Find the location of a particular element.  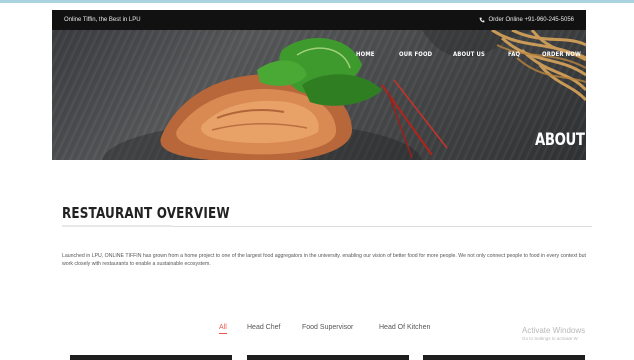

nav-home: HOME is located at coordinates (365, 54).